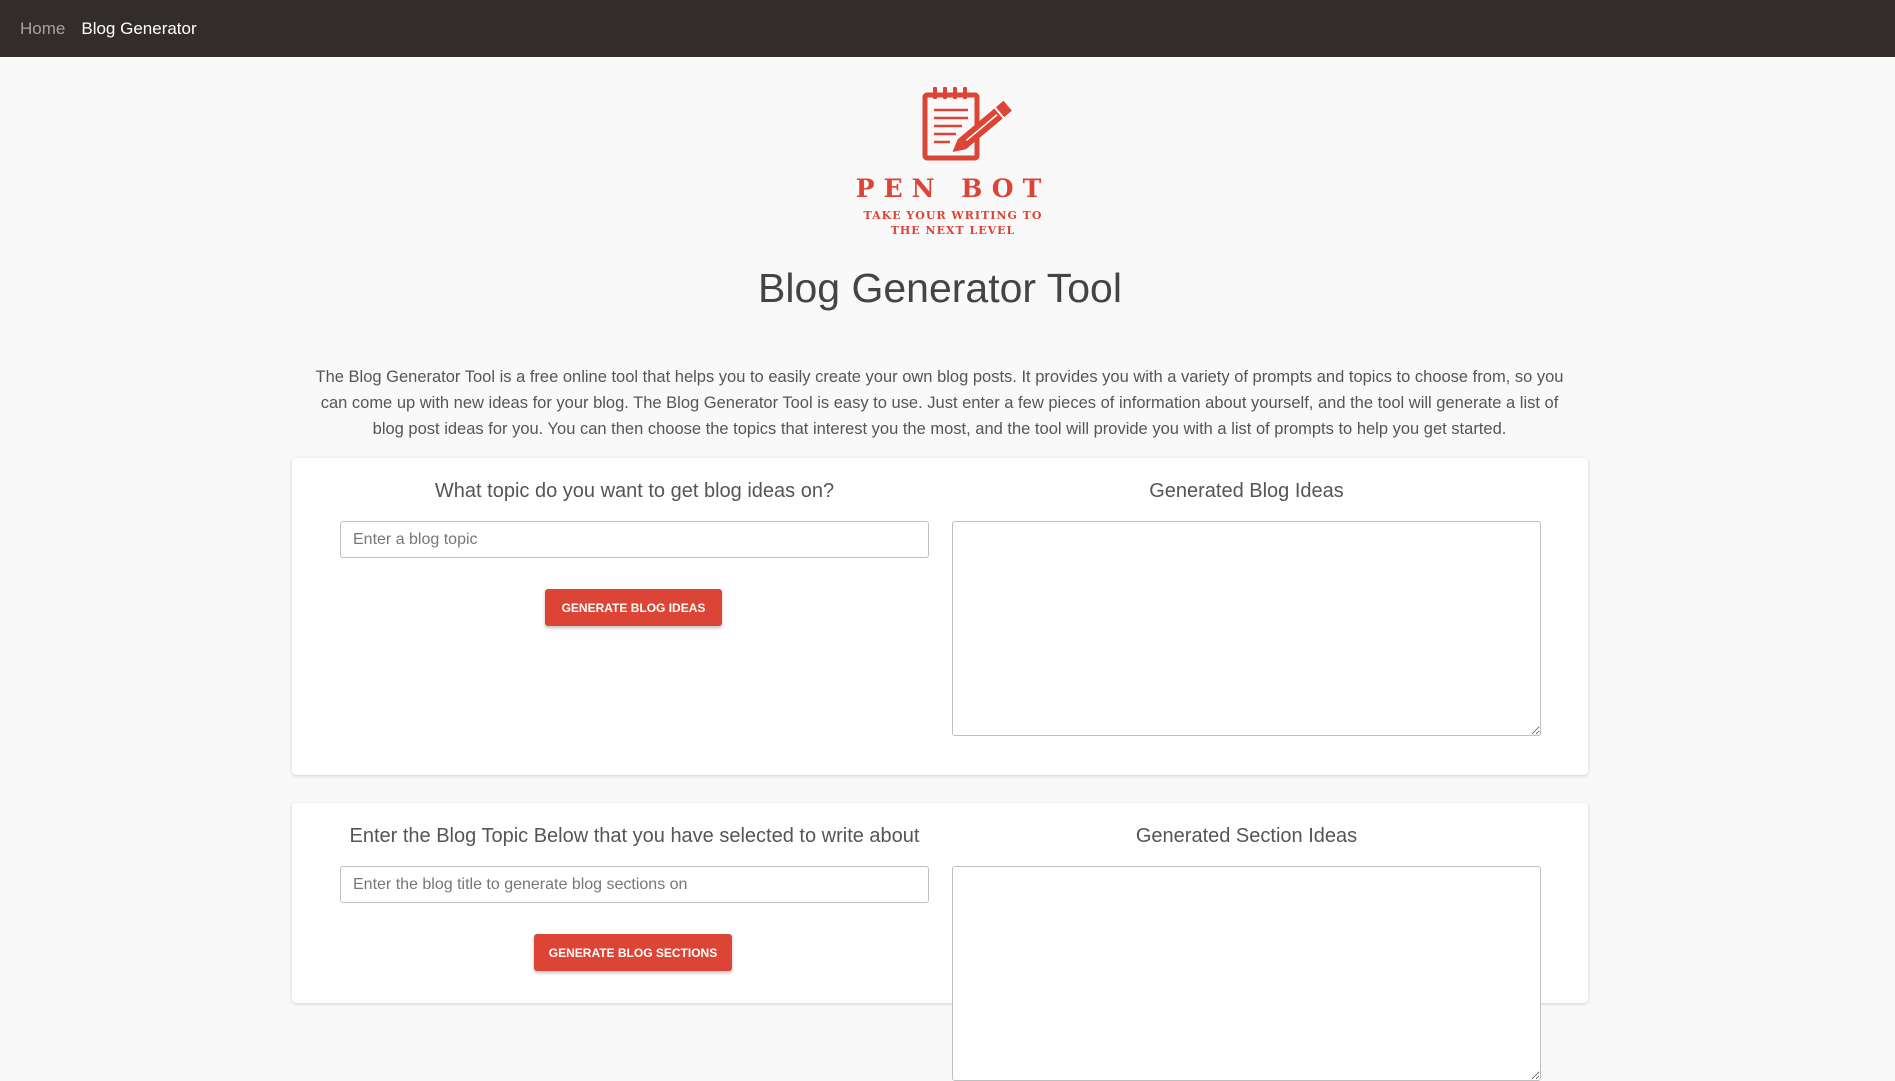 This screenshot has width=1895, height=1081. What do you see at coordinates (634, 884) in the screenshot?
I see `blog-title-input` at bounding box center [634, 884].